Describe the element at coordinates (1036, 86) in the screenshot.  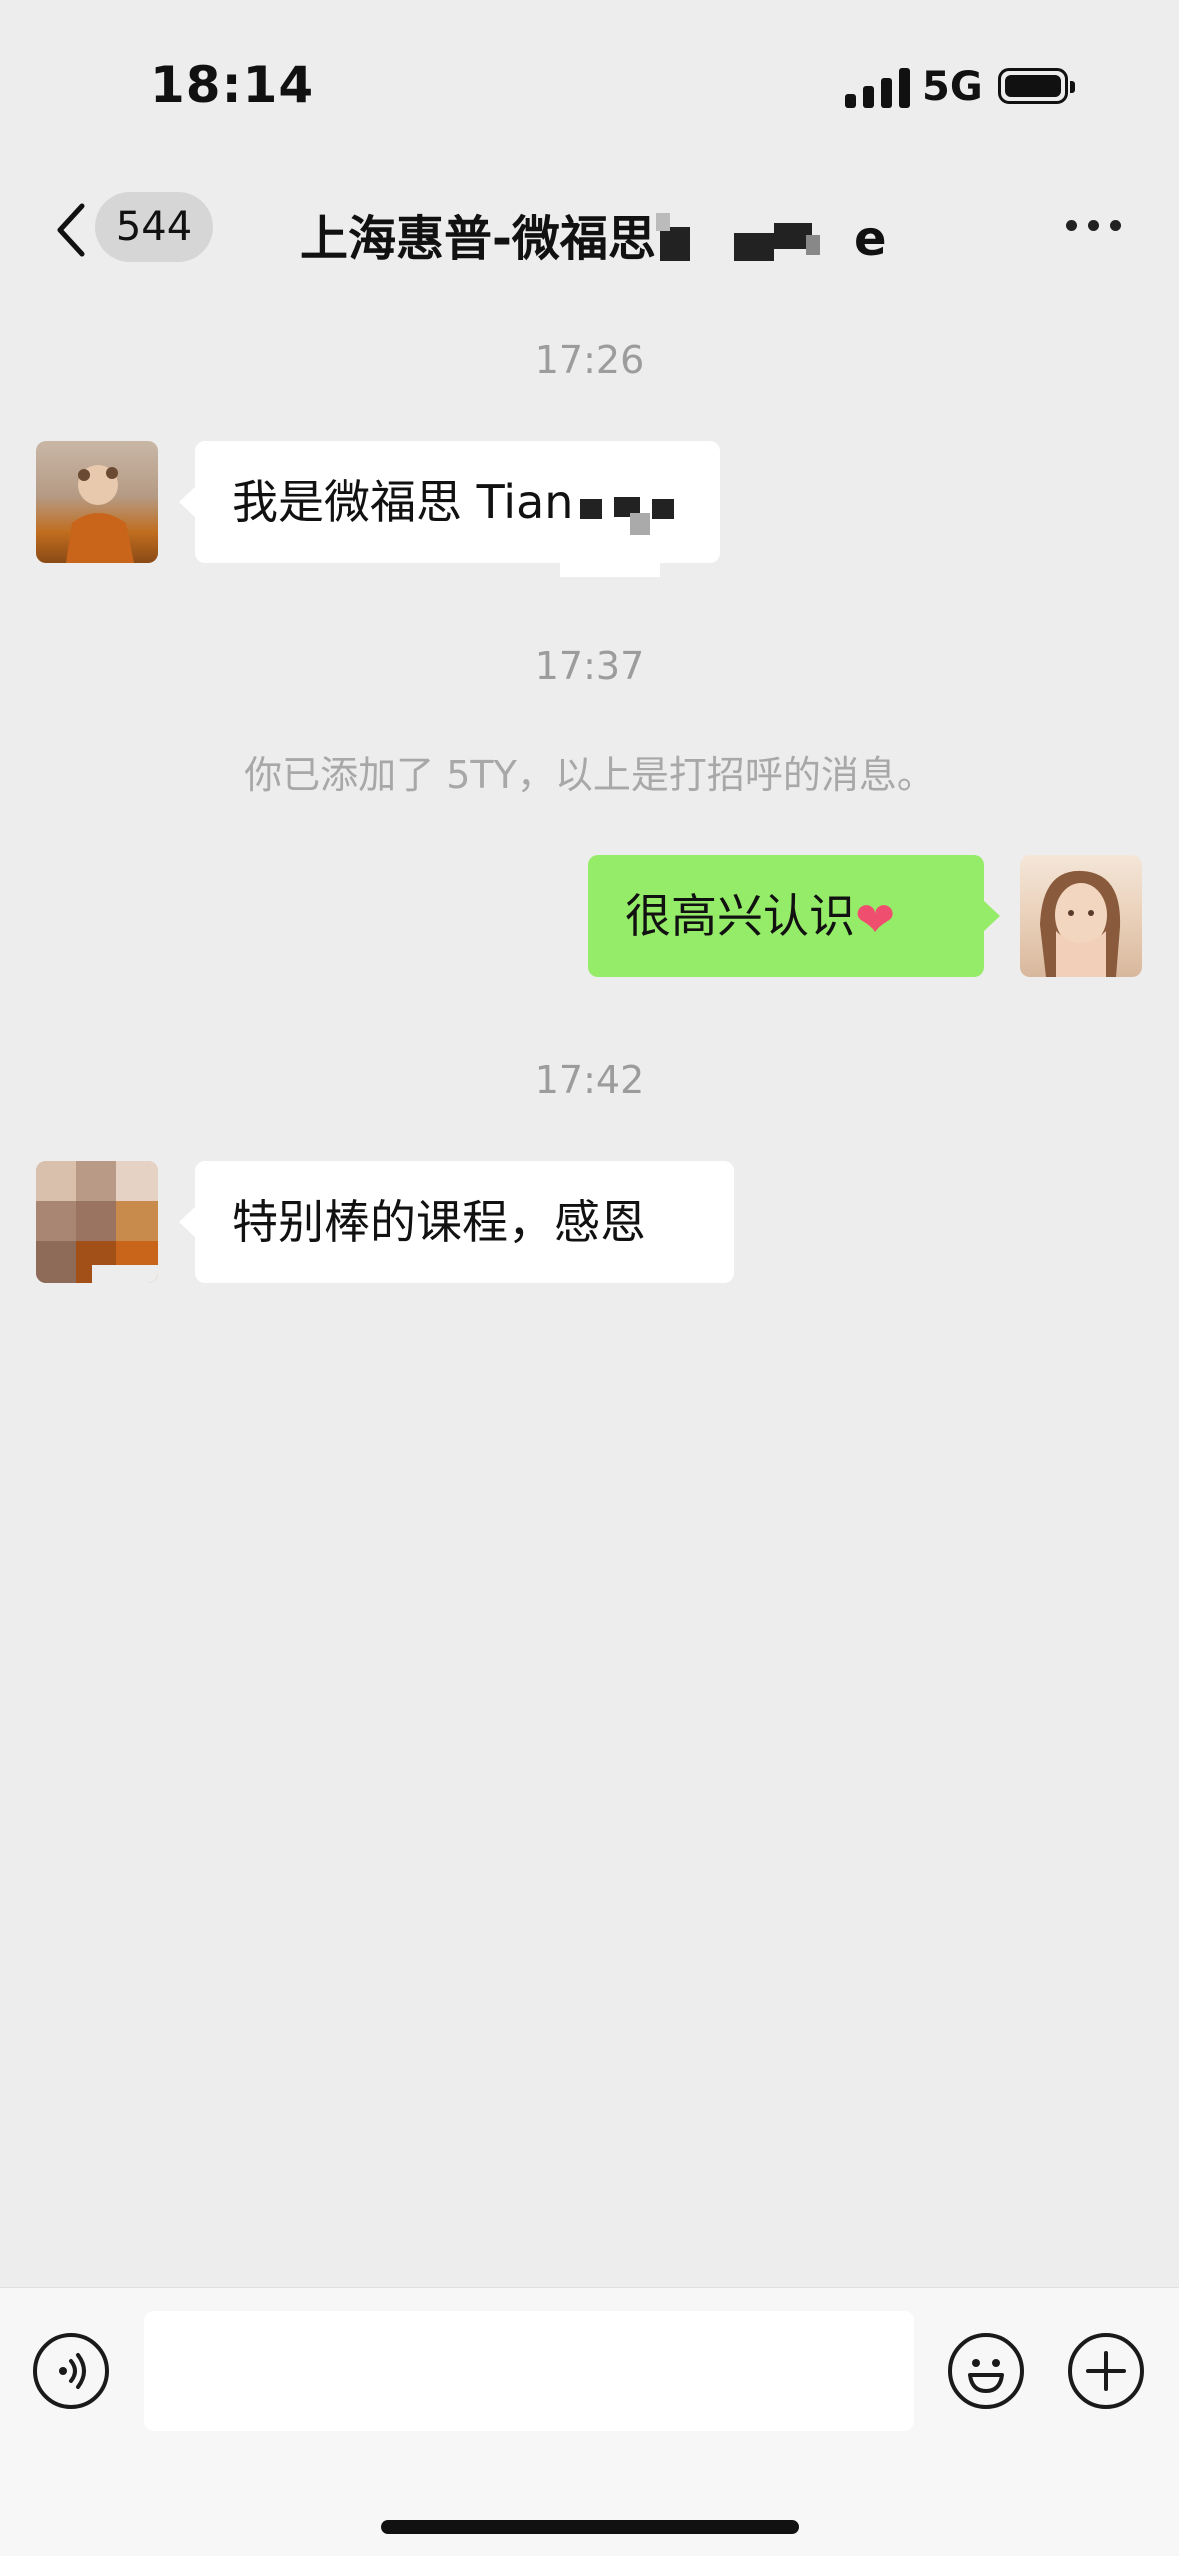
I see `battery-icon` at that location.